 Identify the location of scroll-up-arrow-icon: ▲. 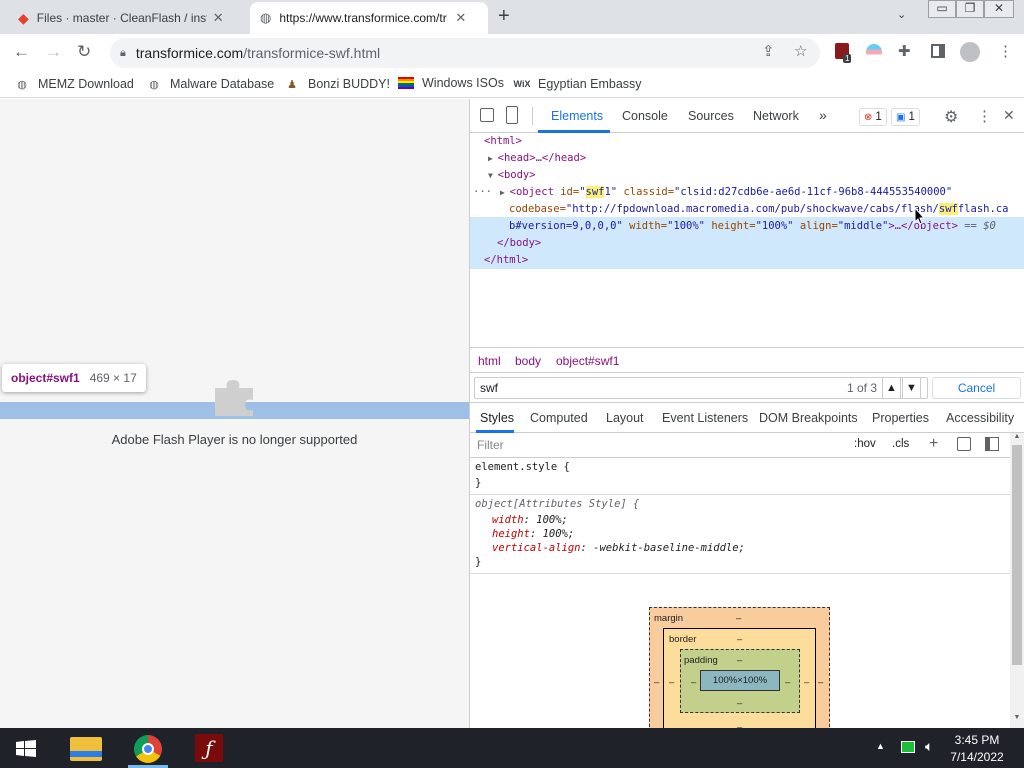
(1017, 436).